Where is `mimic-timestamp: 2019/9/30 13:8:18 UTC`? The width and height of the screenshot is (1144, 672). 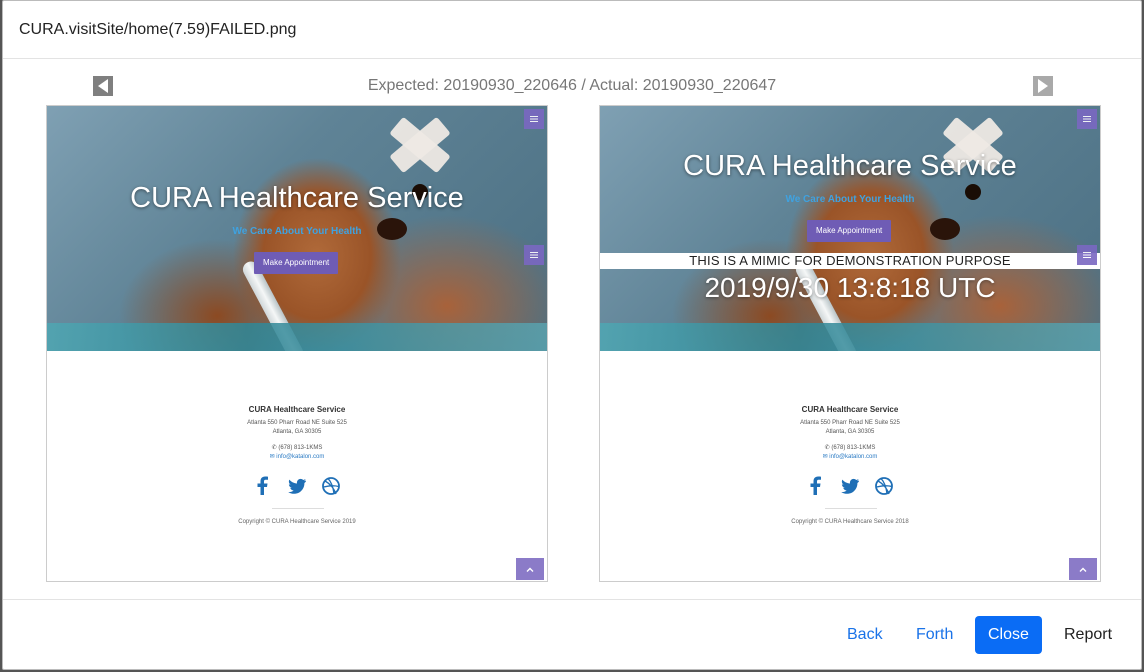
mimic-timestamp: 2019/9/30 13:8:18 UTC is located at coordinates (850, 287).